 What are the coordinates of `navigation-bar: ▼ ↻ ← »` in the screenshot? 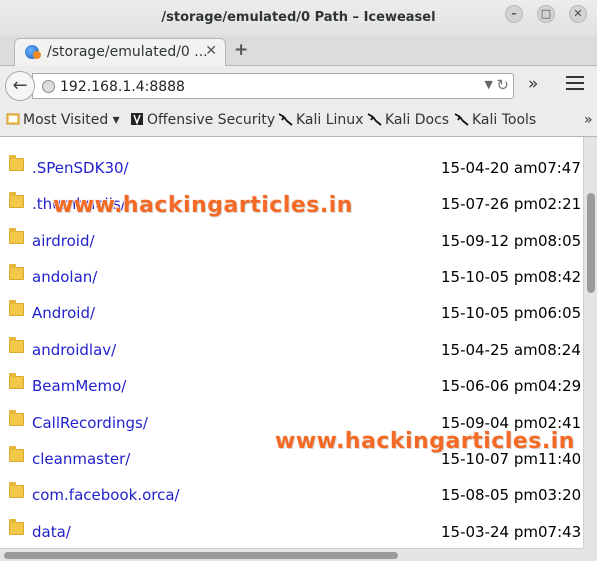 It's located at (298, 85).